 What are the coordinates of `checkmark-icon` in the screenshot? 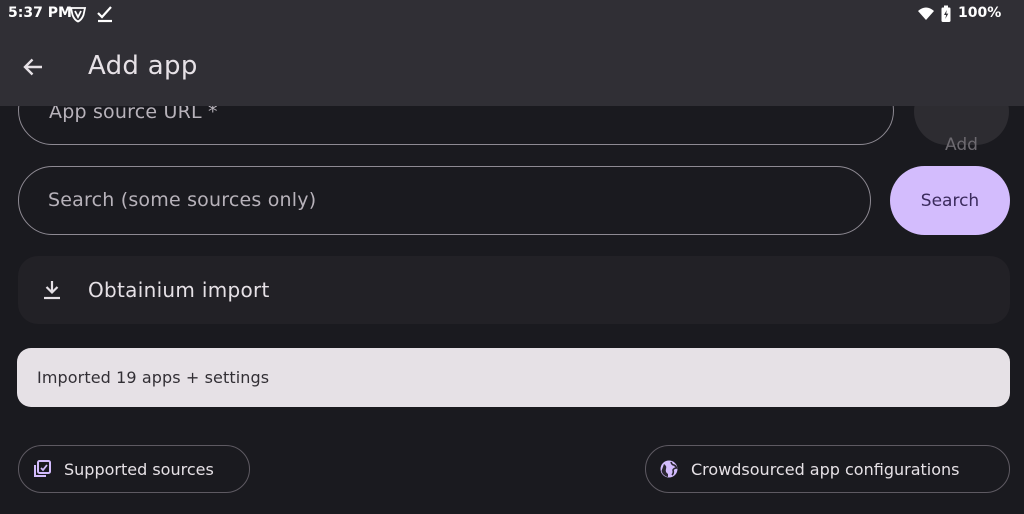 It's located at (105, 14).